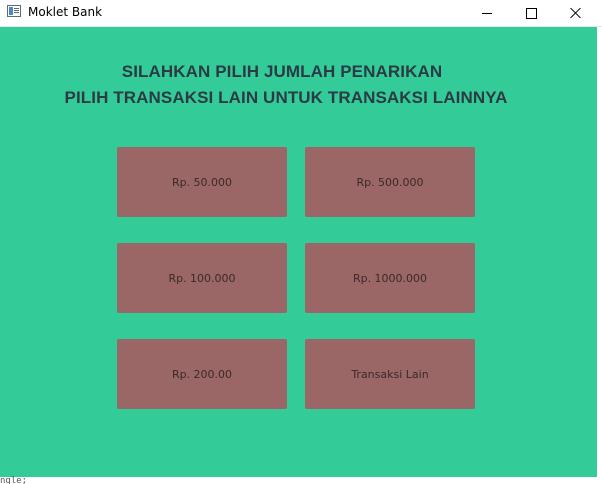 Image resolution: width=602 pixels, height=484 pixels. I want to click on close-icon, so click(576, 13).